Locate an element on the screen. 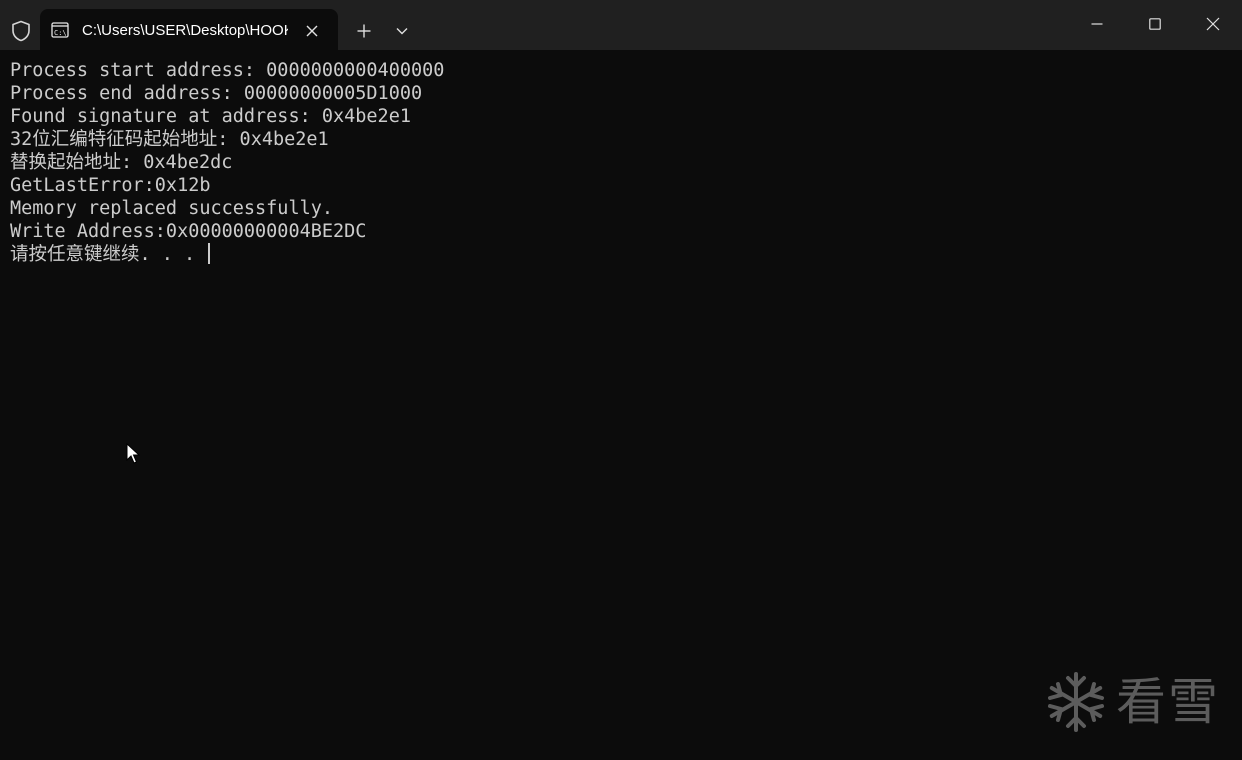 Image resolution: width=1242 pixels, height=760 pixels. maximize-button is located at coordinates (1155, 24).